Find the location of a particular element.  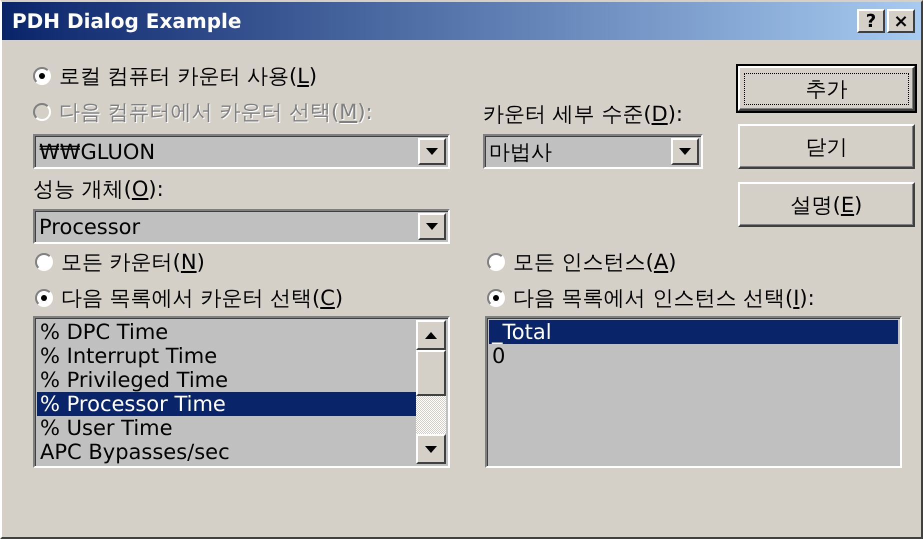

scroll-thumb is located at coordinates (431, 373).